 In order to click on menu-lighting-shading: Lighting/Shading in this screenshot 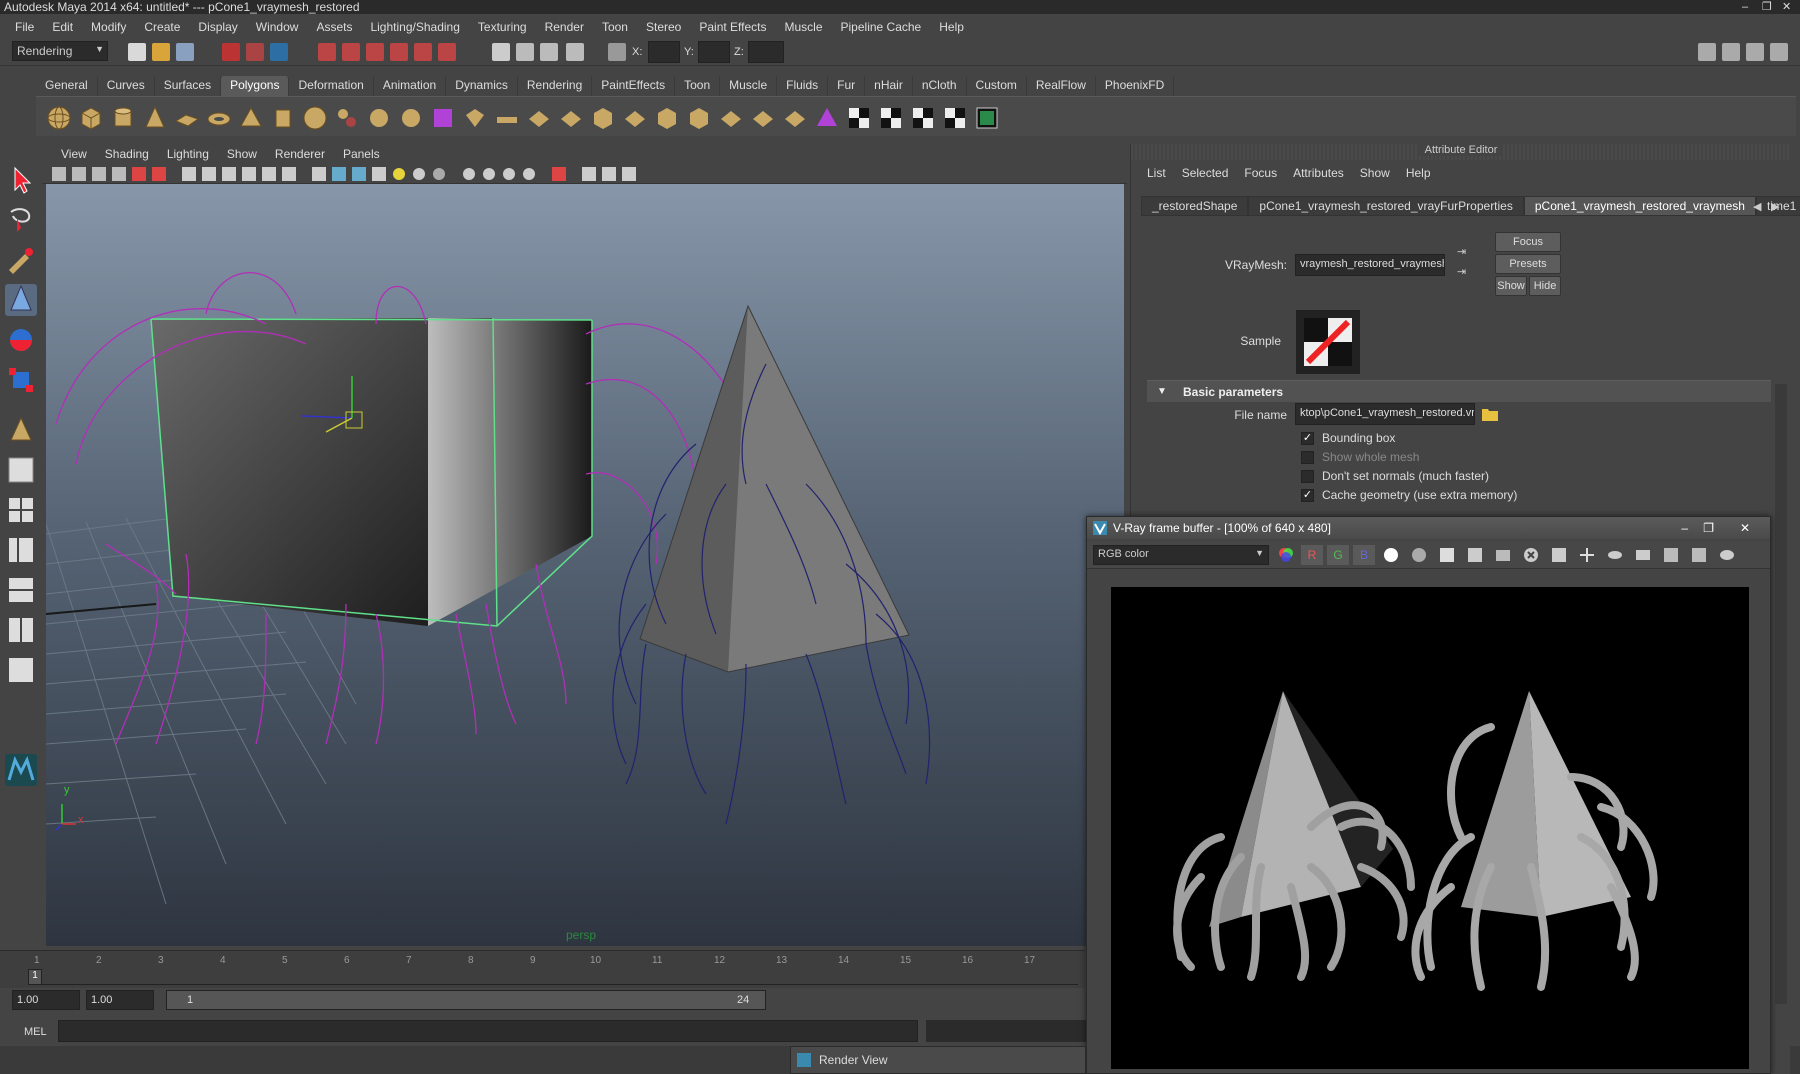, I will do `click(414, 27)`.